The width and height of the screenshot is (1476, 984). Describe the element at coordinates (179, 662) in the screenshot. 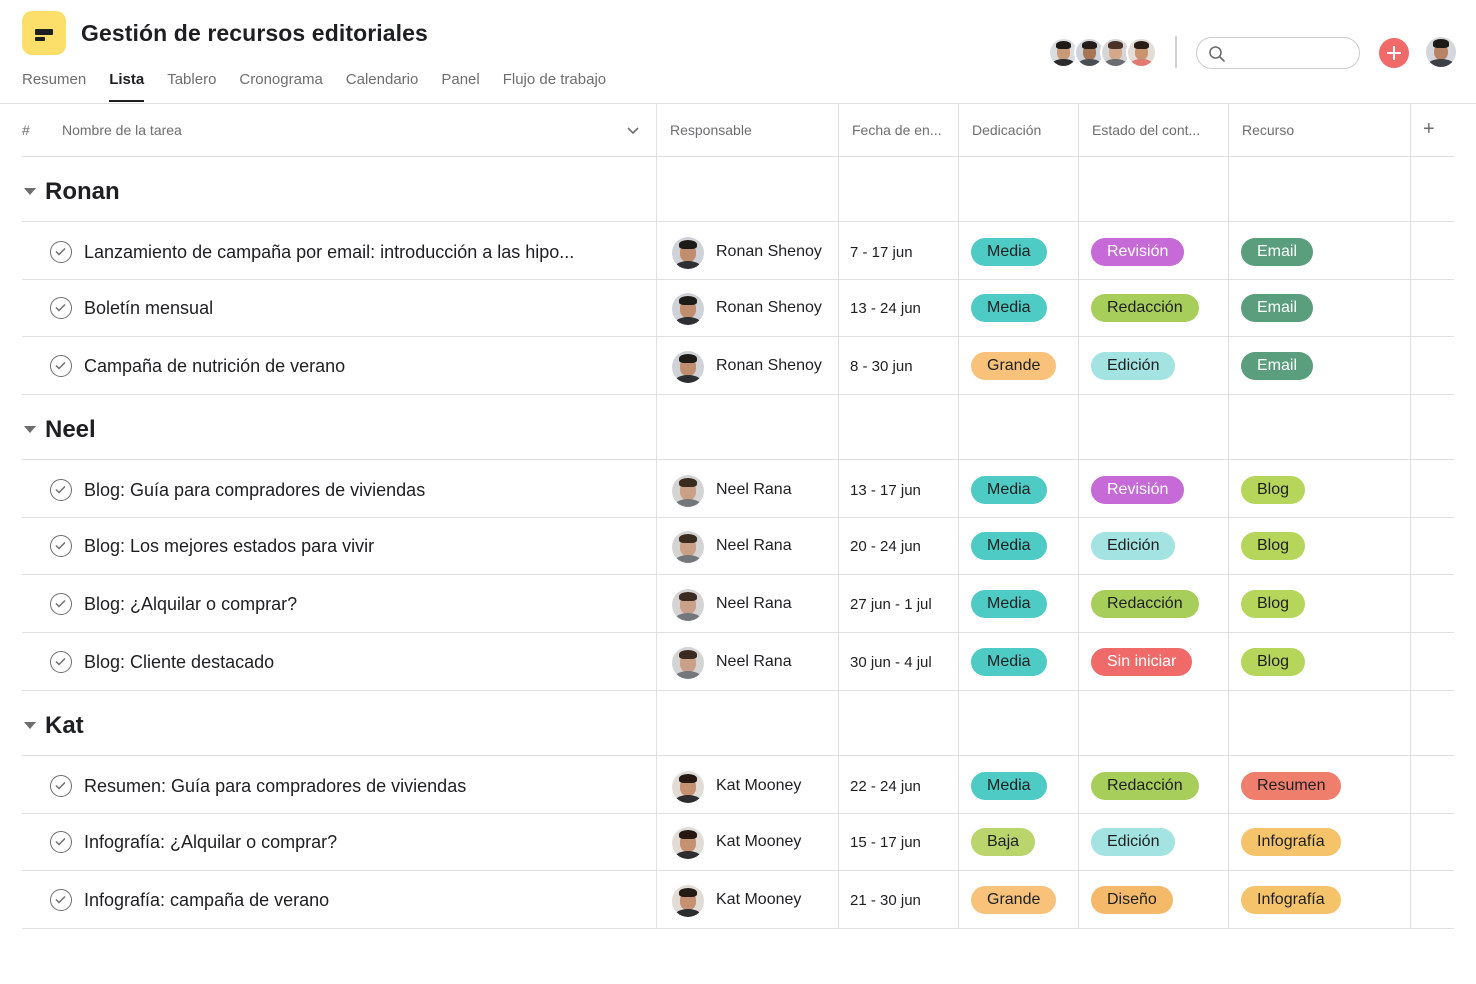

I see `task-name: Blog: Cliente destacado` at that location.